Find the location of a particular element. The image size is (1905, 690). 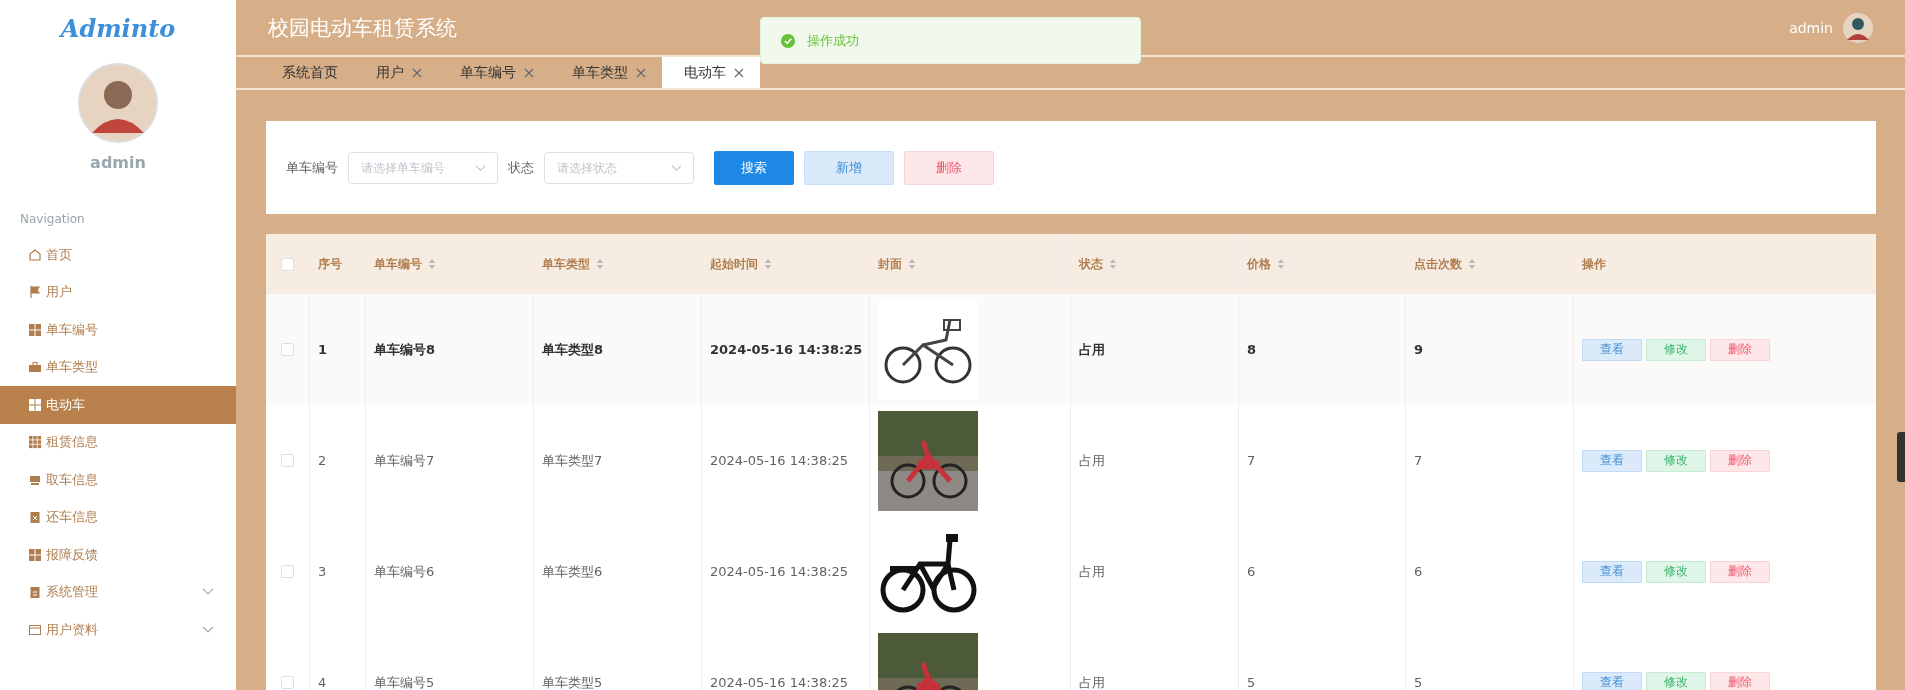

table-cell: 单车编号8 is located at coordinates (405, 349).